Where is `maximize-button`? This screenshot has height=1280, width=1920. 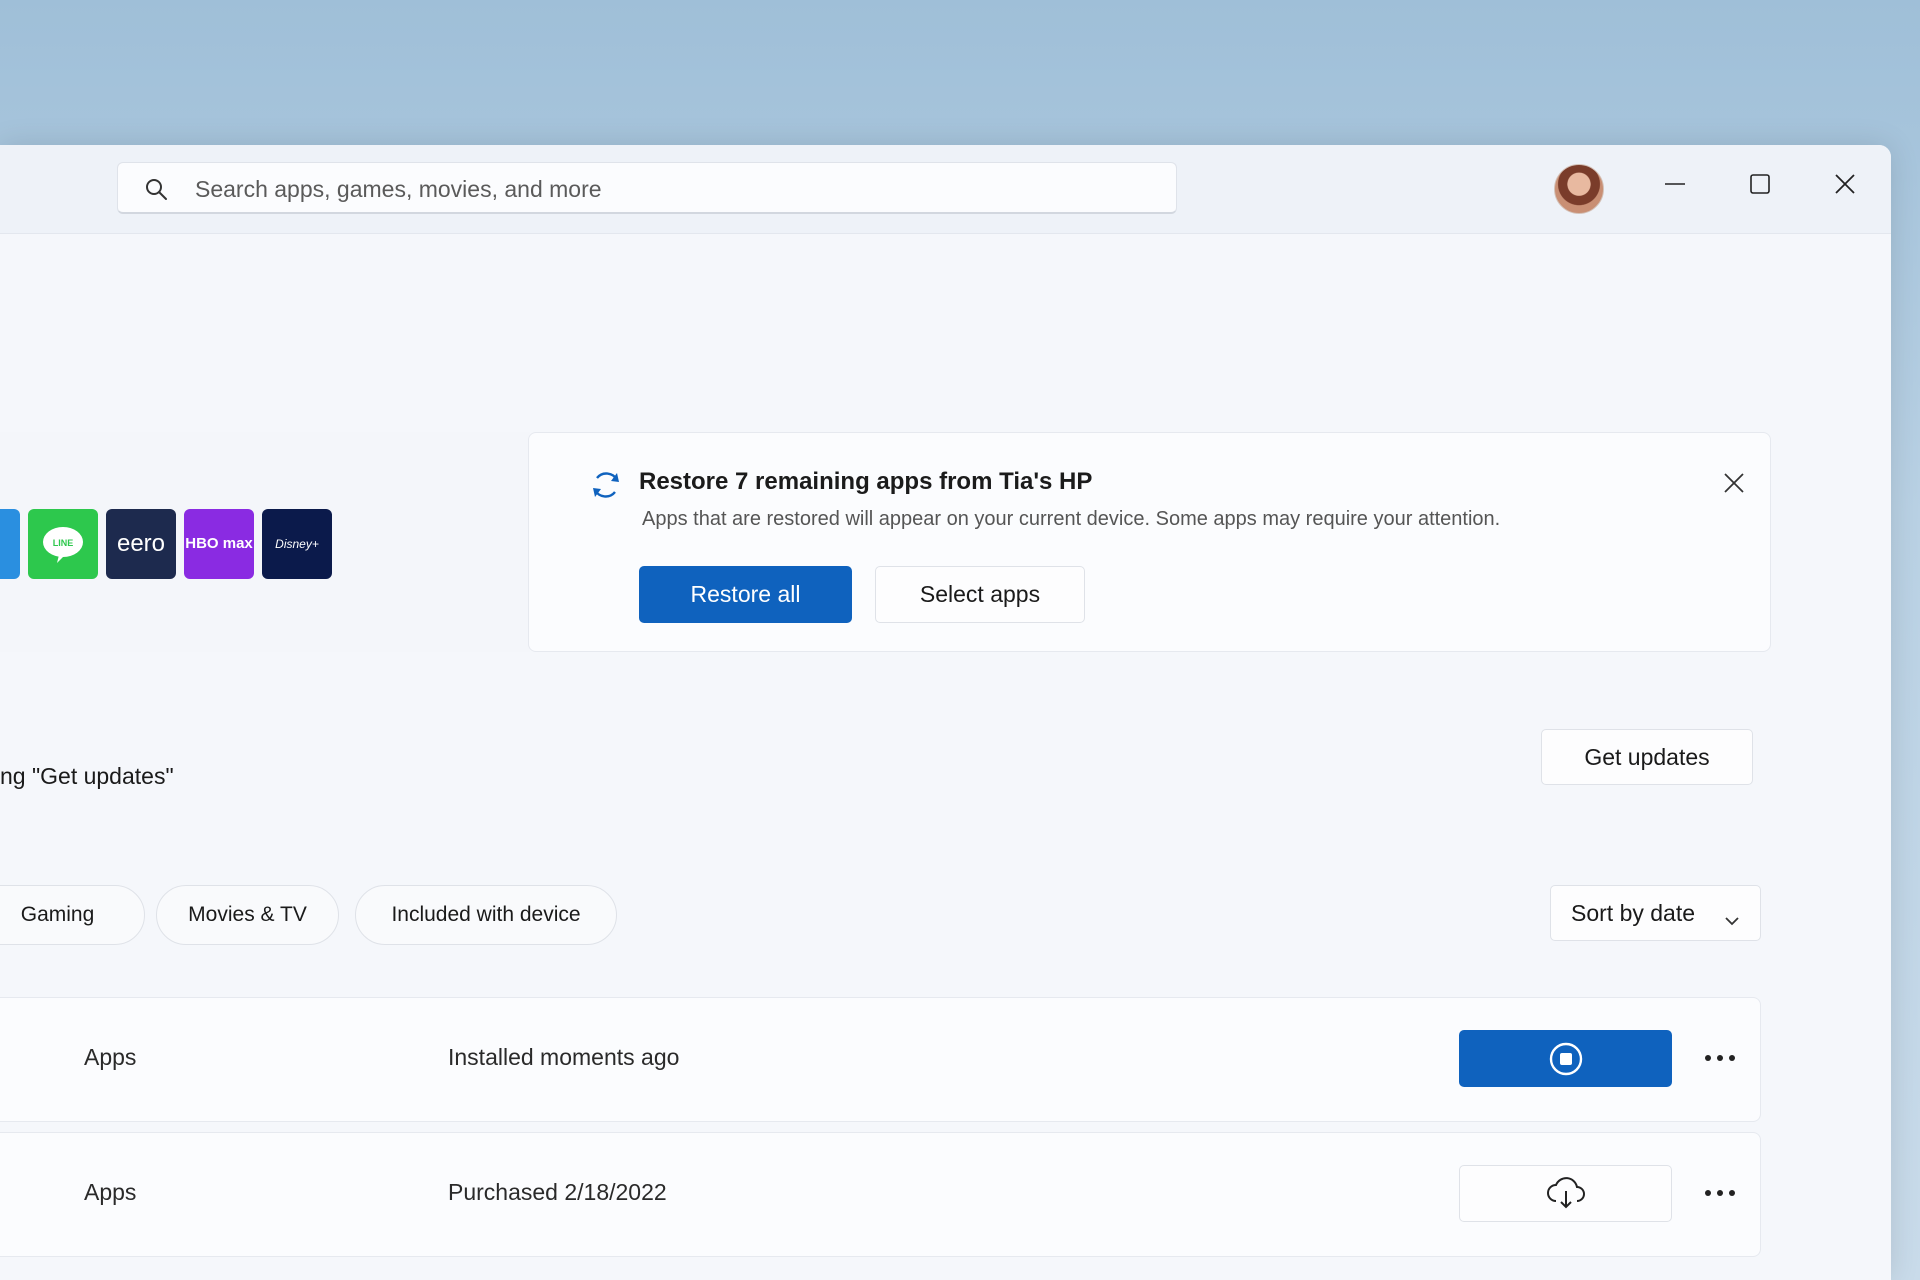
maximize-button is located at coordinates (1760, 184).